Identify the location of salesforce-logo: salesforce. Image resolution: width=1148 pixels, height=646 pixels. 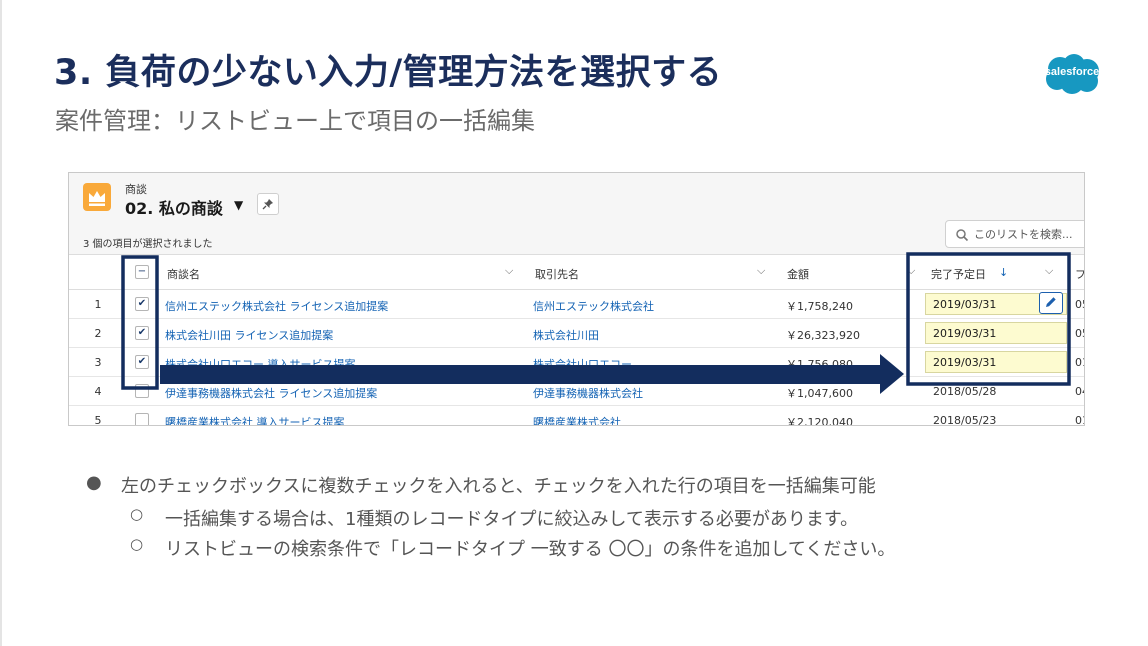
(1072, 74).